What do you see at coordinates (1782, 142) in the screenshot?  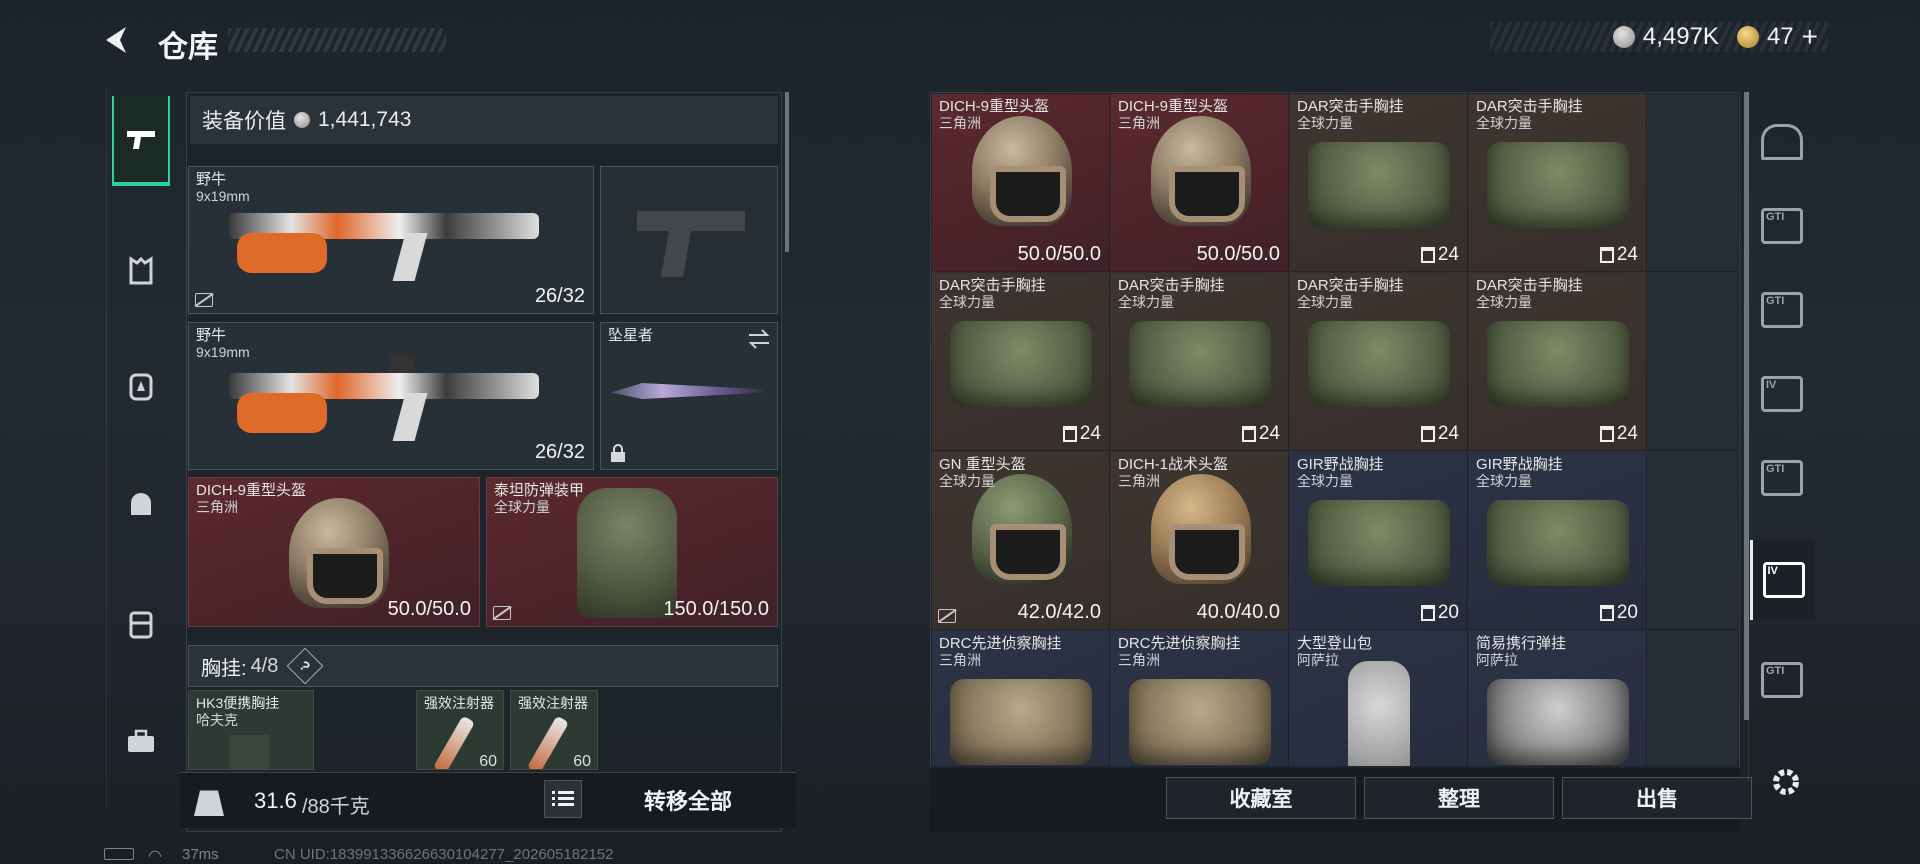 I see `container-tab` at bounding box center [1782, 142].